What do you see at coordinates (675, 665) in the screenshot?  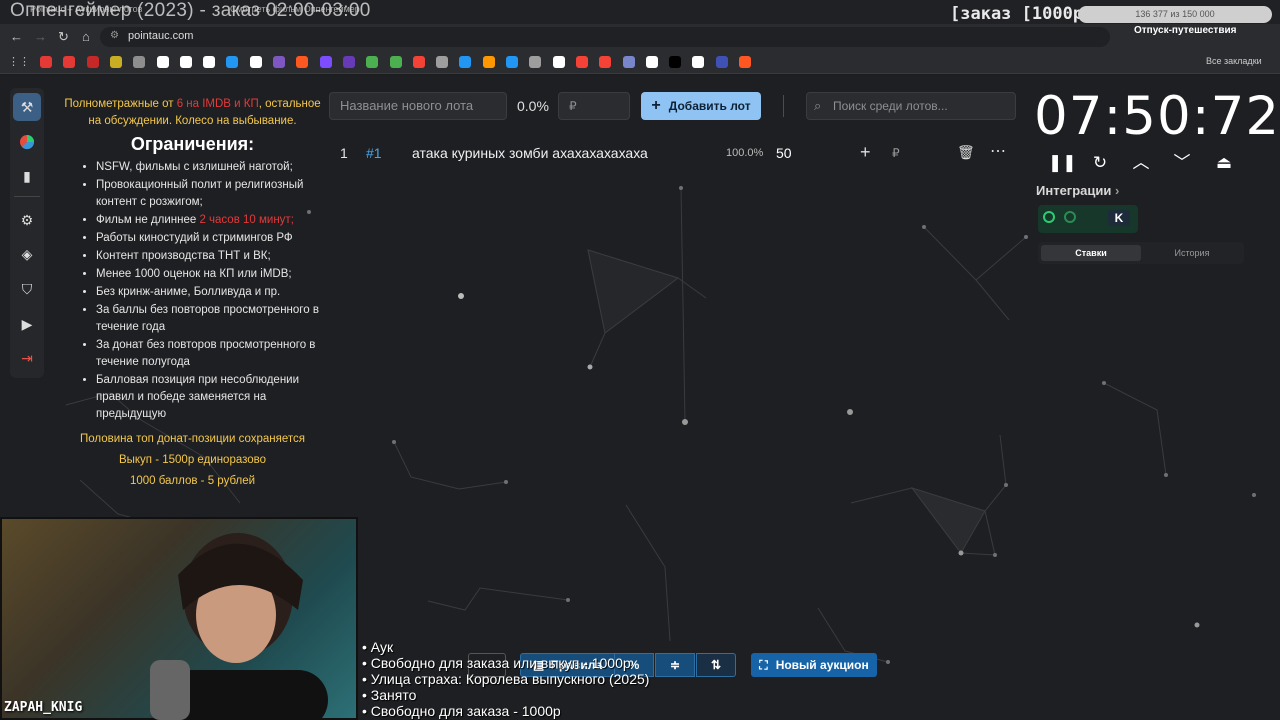 I see `compress-button: ≑` at bounding box center [675, 665].